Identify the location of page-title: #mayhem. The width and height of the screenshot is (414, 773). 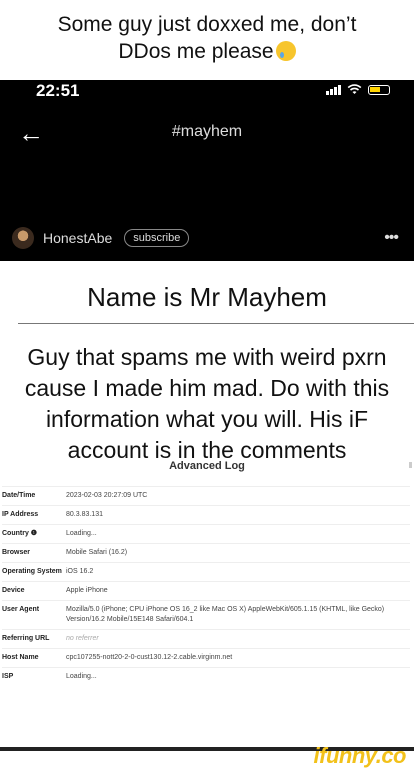
(207, 131).